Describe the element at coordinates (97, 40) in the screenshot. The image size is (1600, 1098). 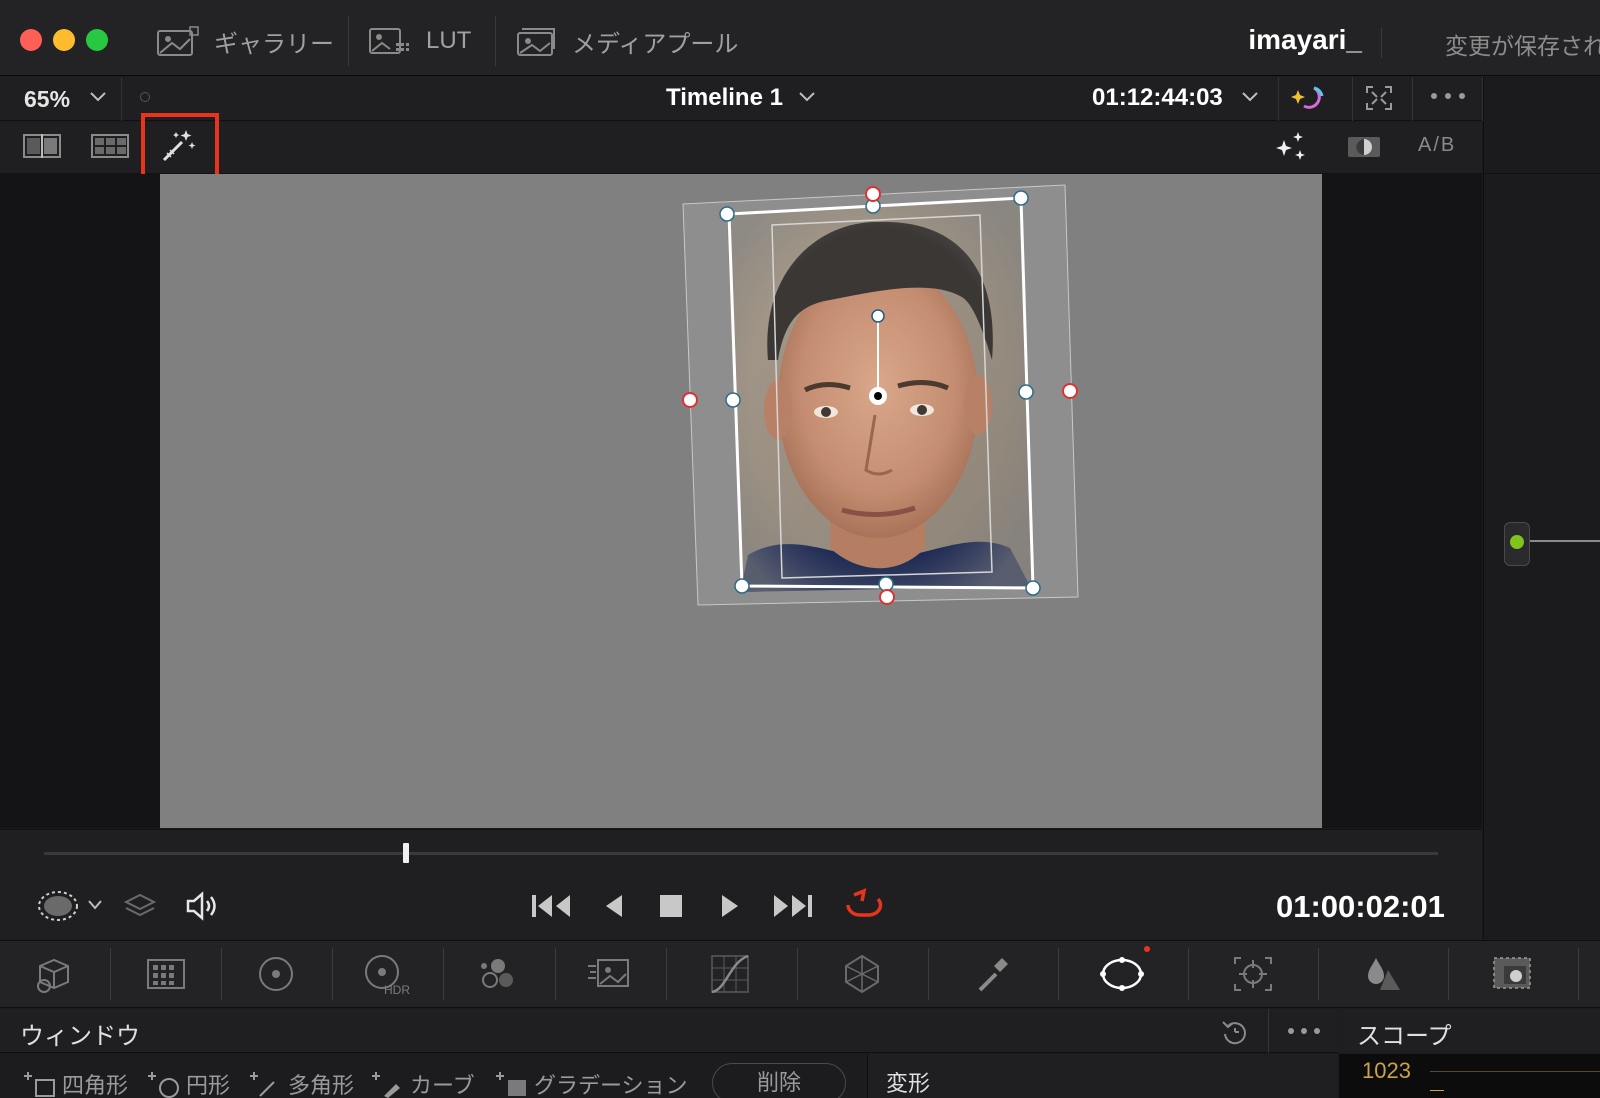
I see `maximize-window-button` at that location.